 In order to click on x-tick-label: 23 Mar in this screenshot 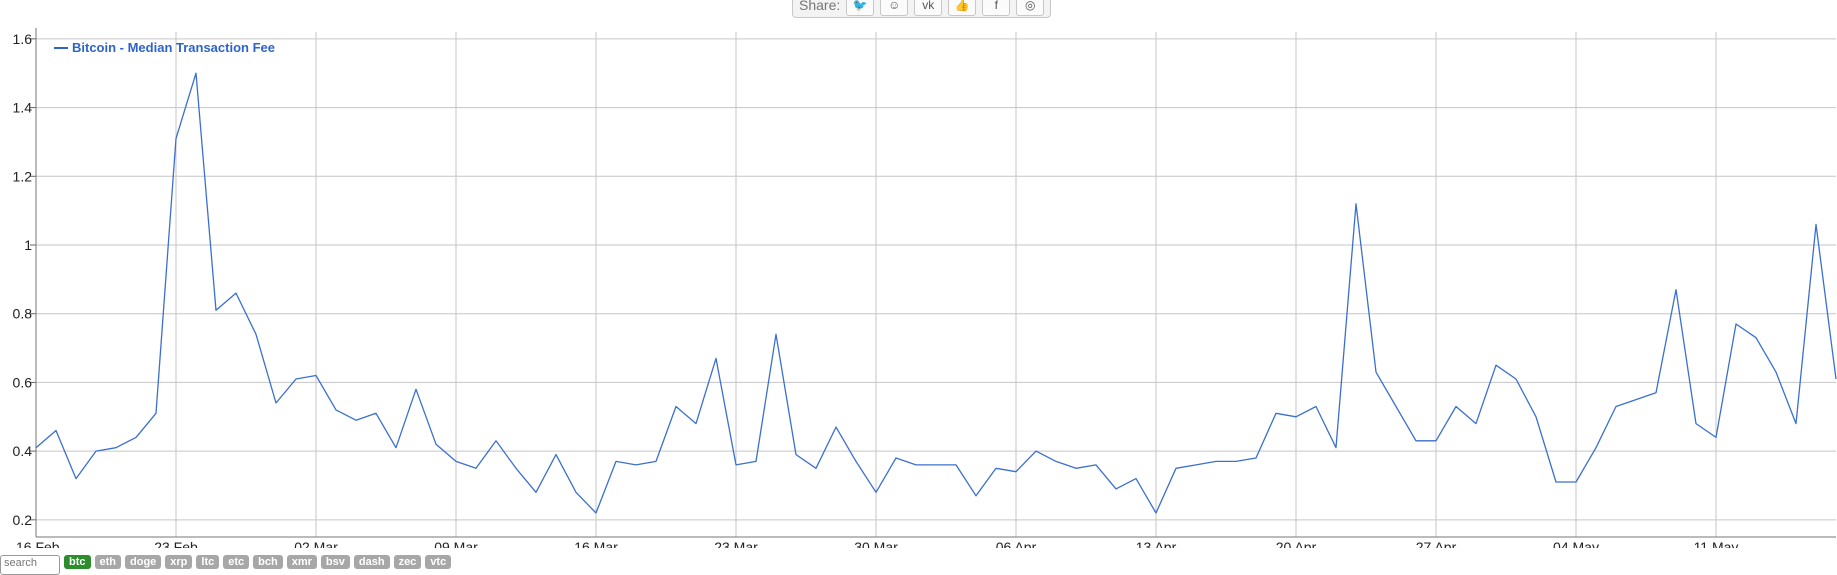, I will do `click(736, 543)`.